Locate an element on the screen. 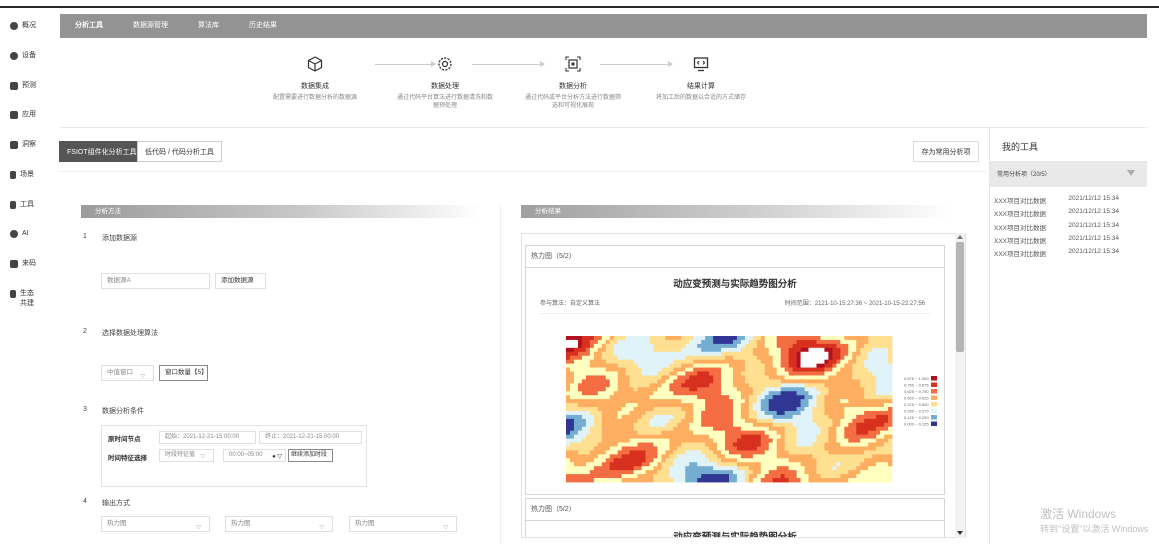 The image size is (1159, 544). result-scrollbar is located at coordinates (960, 385).